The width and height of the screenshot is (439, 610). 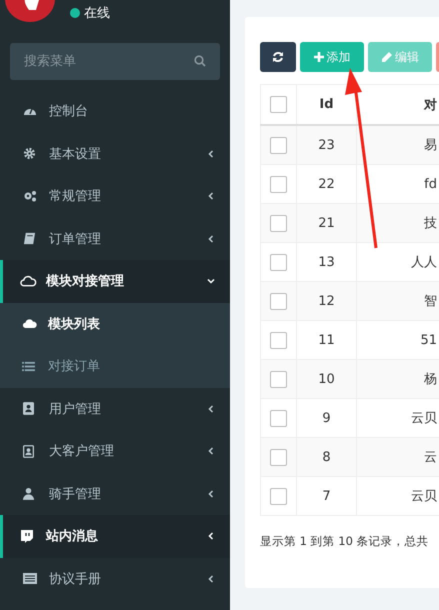 I want to click on chevron-down-icon, so click(x=211, y=281).